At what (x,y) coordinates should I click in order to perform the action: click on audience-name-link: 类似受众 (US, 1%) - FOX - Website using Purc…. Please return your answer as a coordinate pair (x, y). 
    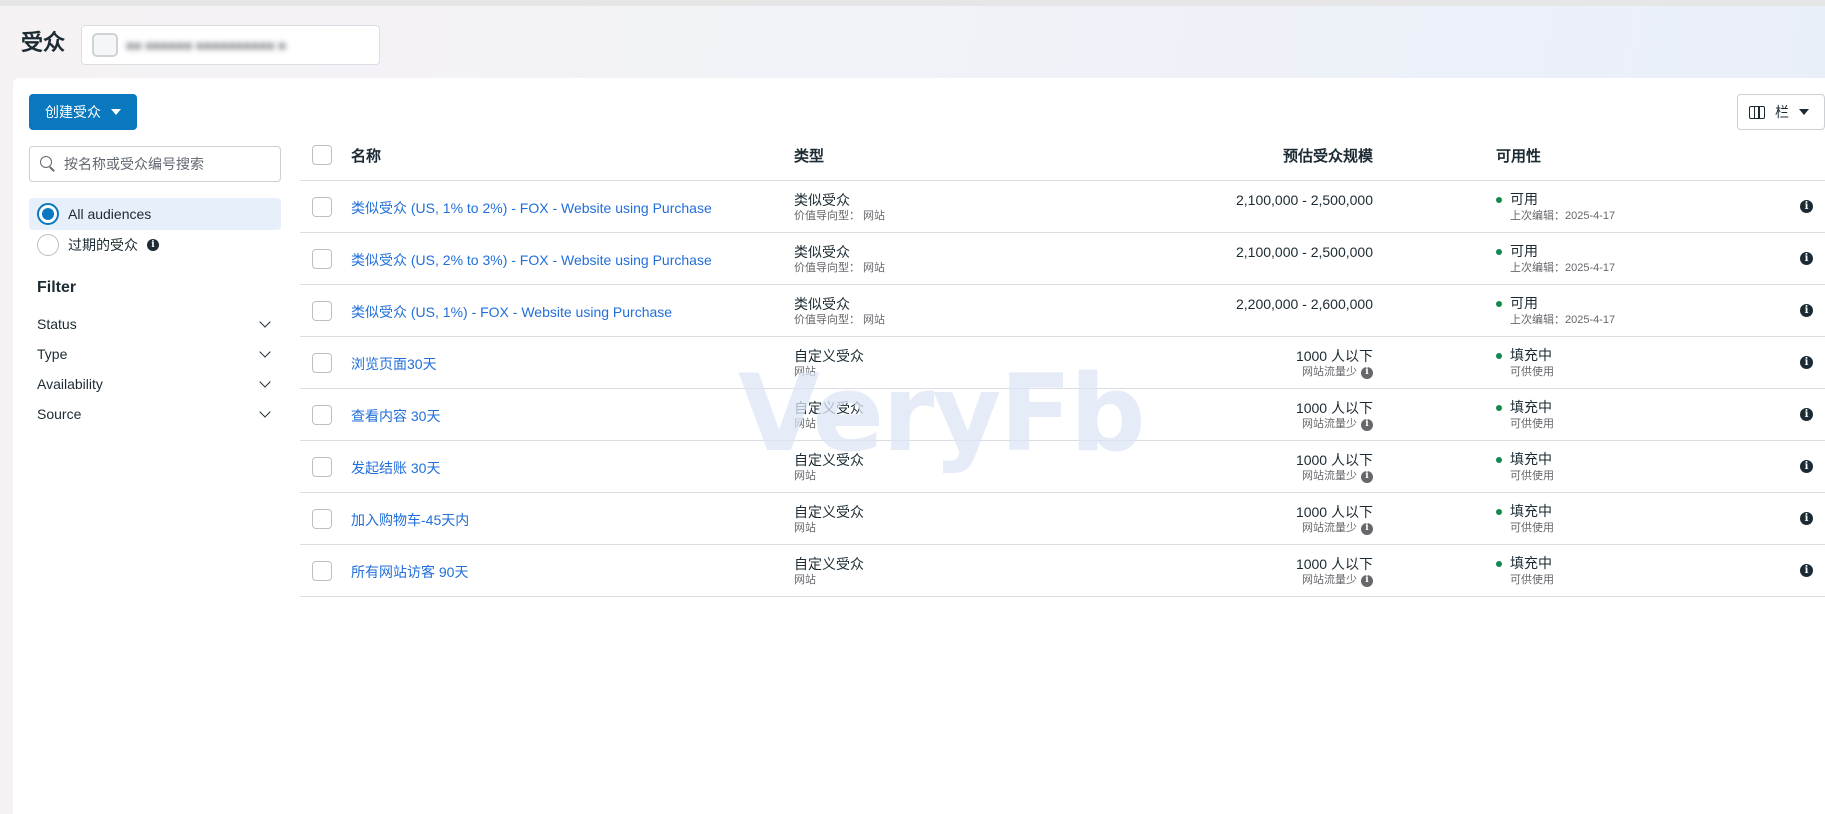
    Looking at the image, I should click on (511, 312).